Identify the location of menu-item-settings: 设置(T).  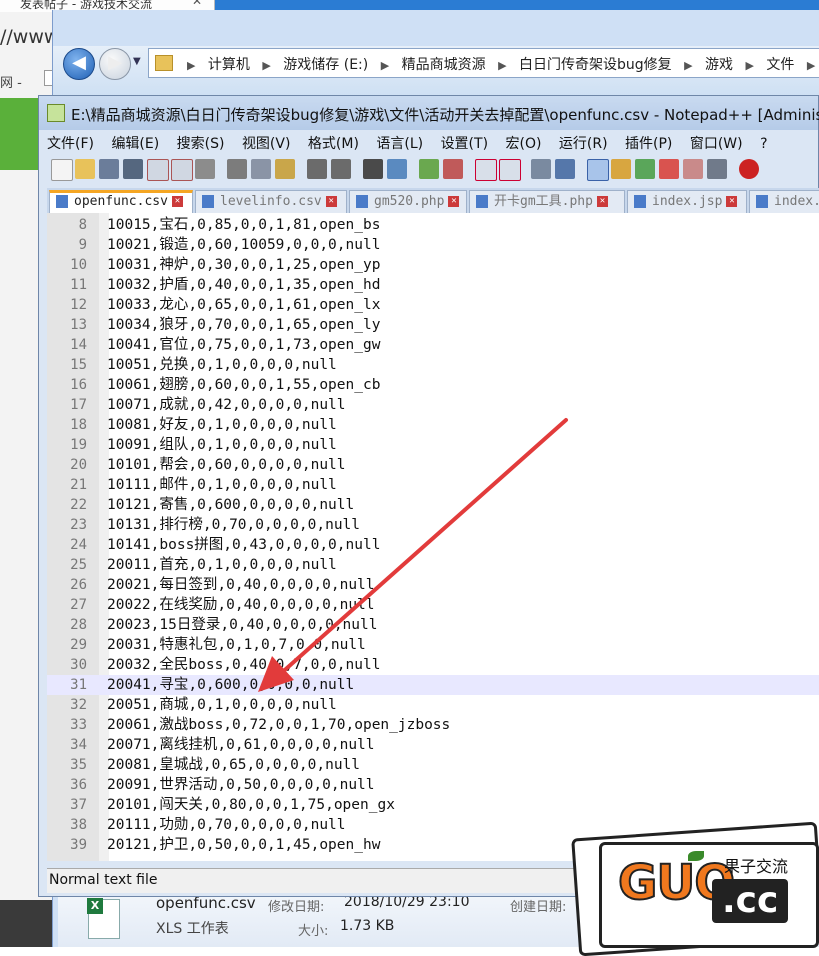
(464, 144).